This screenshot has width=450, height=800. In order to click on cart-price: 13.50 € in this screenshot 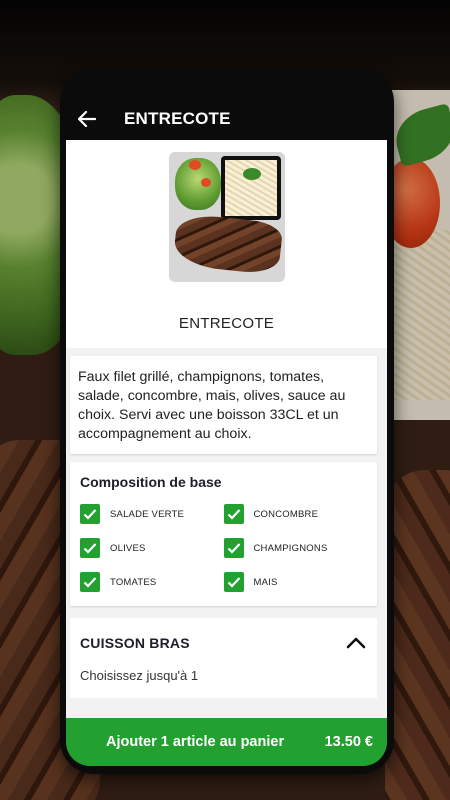, I will do `click(348, 742)`.